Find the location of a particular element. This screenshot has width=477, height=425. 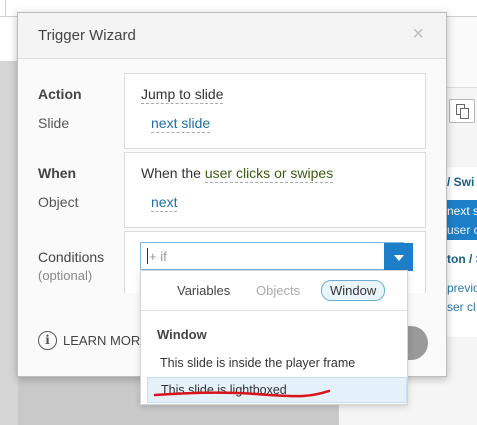

dialog-header: Trigger Wizard × is located at coordinates (232, 36).